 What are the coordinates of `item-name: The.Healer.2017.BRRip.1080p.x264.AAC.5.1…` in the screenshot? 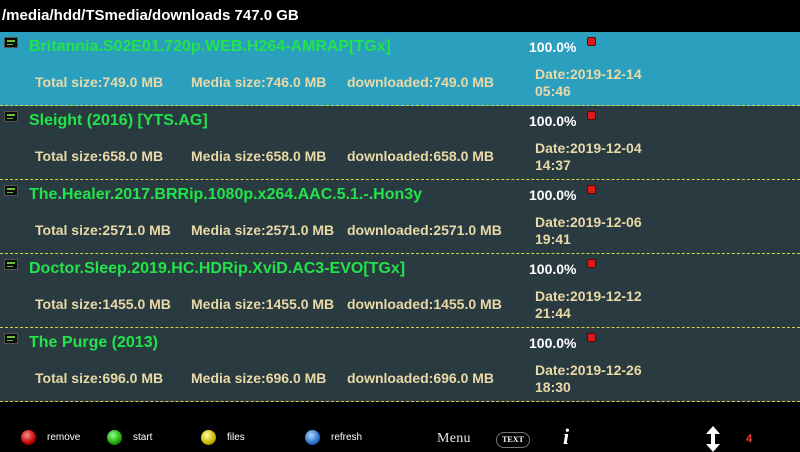 It's located at (226, 194).